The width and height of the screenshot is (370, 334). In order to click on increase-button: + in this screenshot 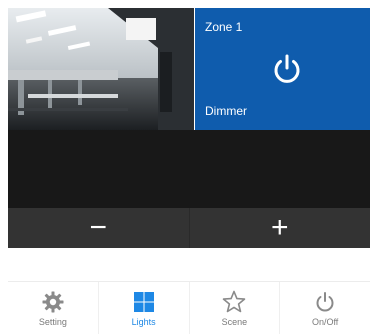, I will do `click(280, 228)`.